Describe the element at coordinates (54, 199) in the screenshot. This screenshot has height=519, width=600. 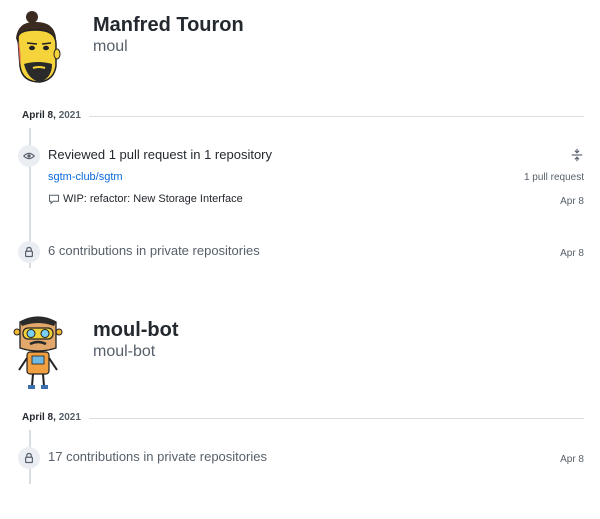
I see `comment-icon` at that location.